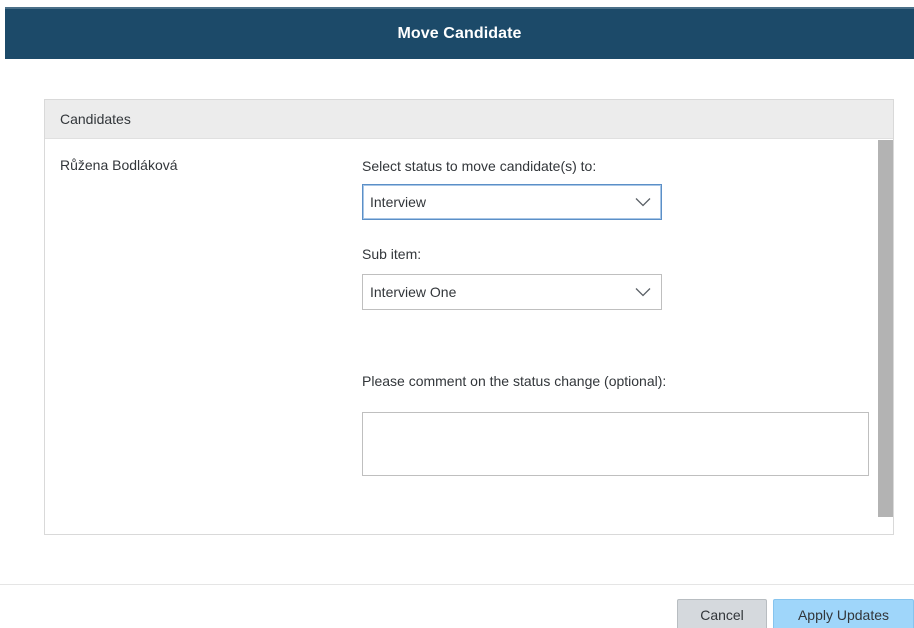 The height and width of the screenshot is (628, 914). I want to click on comment-textarea, so click(615, 444).